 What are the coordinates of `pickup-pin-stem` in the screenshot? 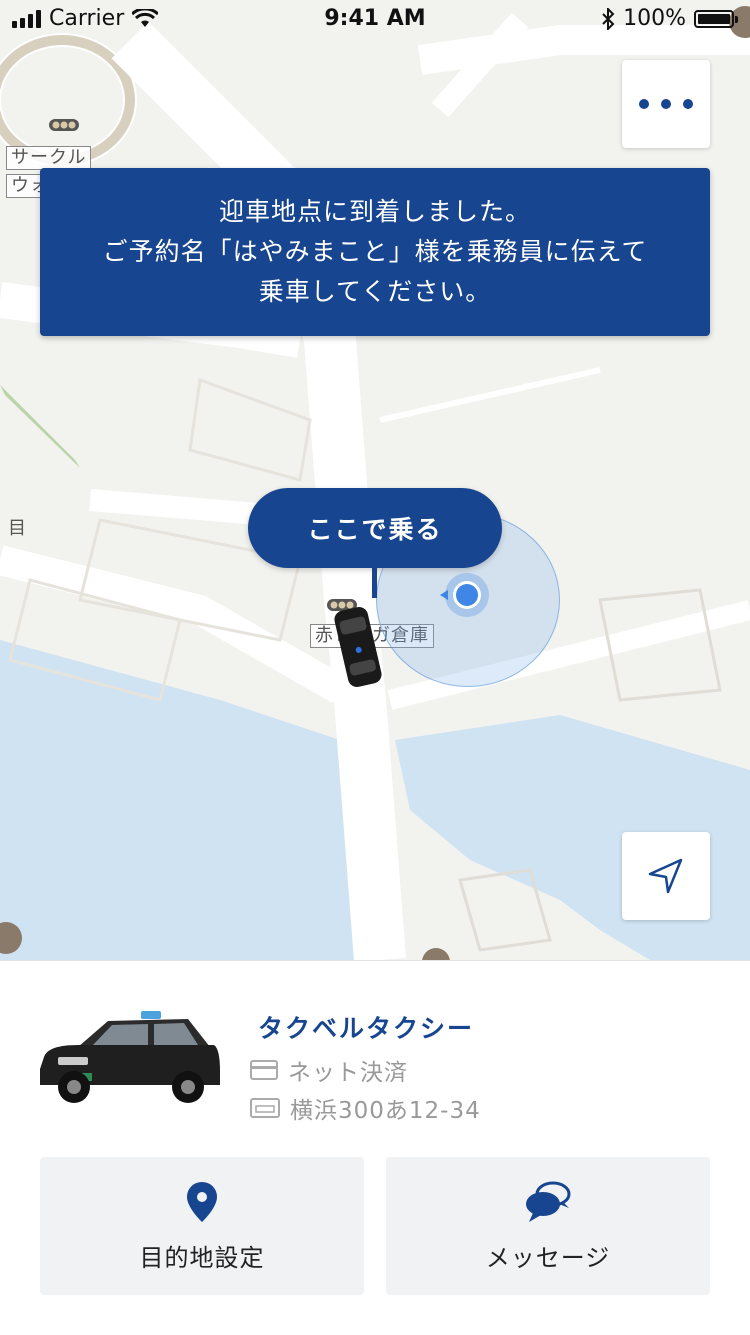 It's located at (374, 582).